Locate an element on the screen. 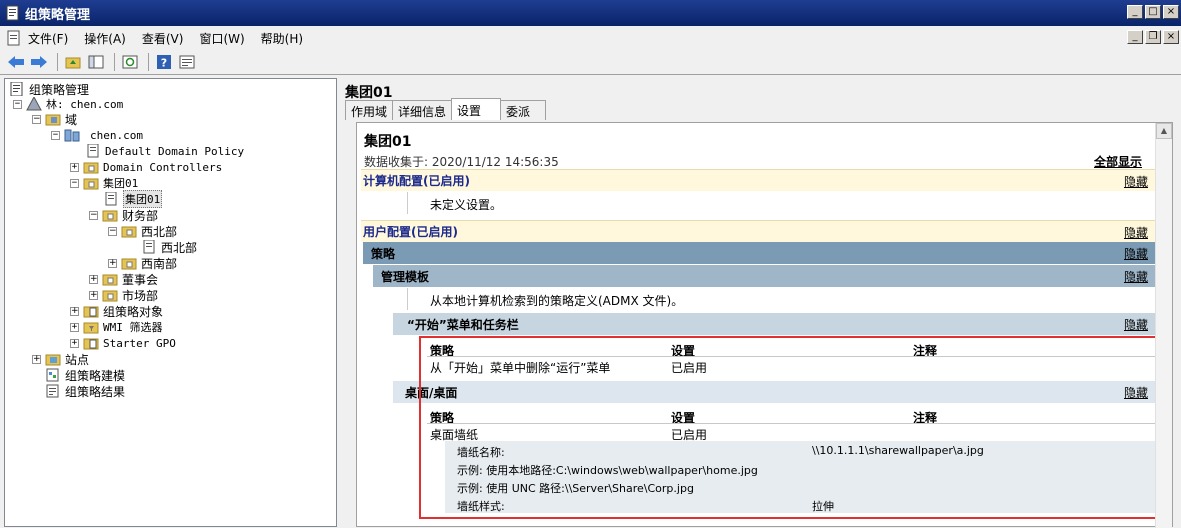 The height and width of the screenshot is (528, 1181). tree-item-northwest-gpo: 西北部 is located at coordinates (169, 247).